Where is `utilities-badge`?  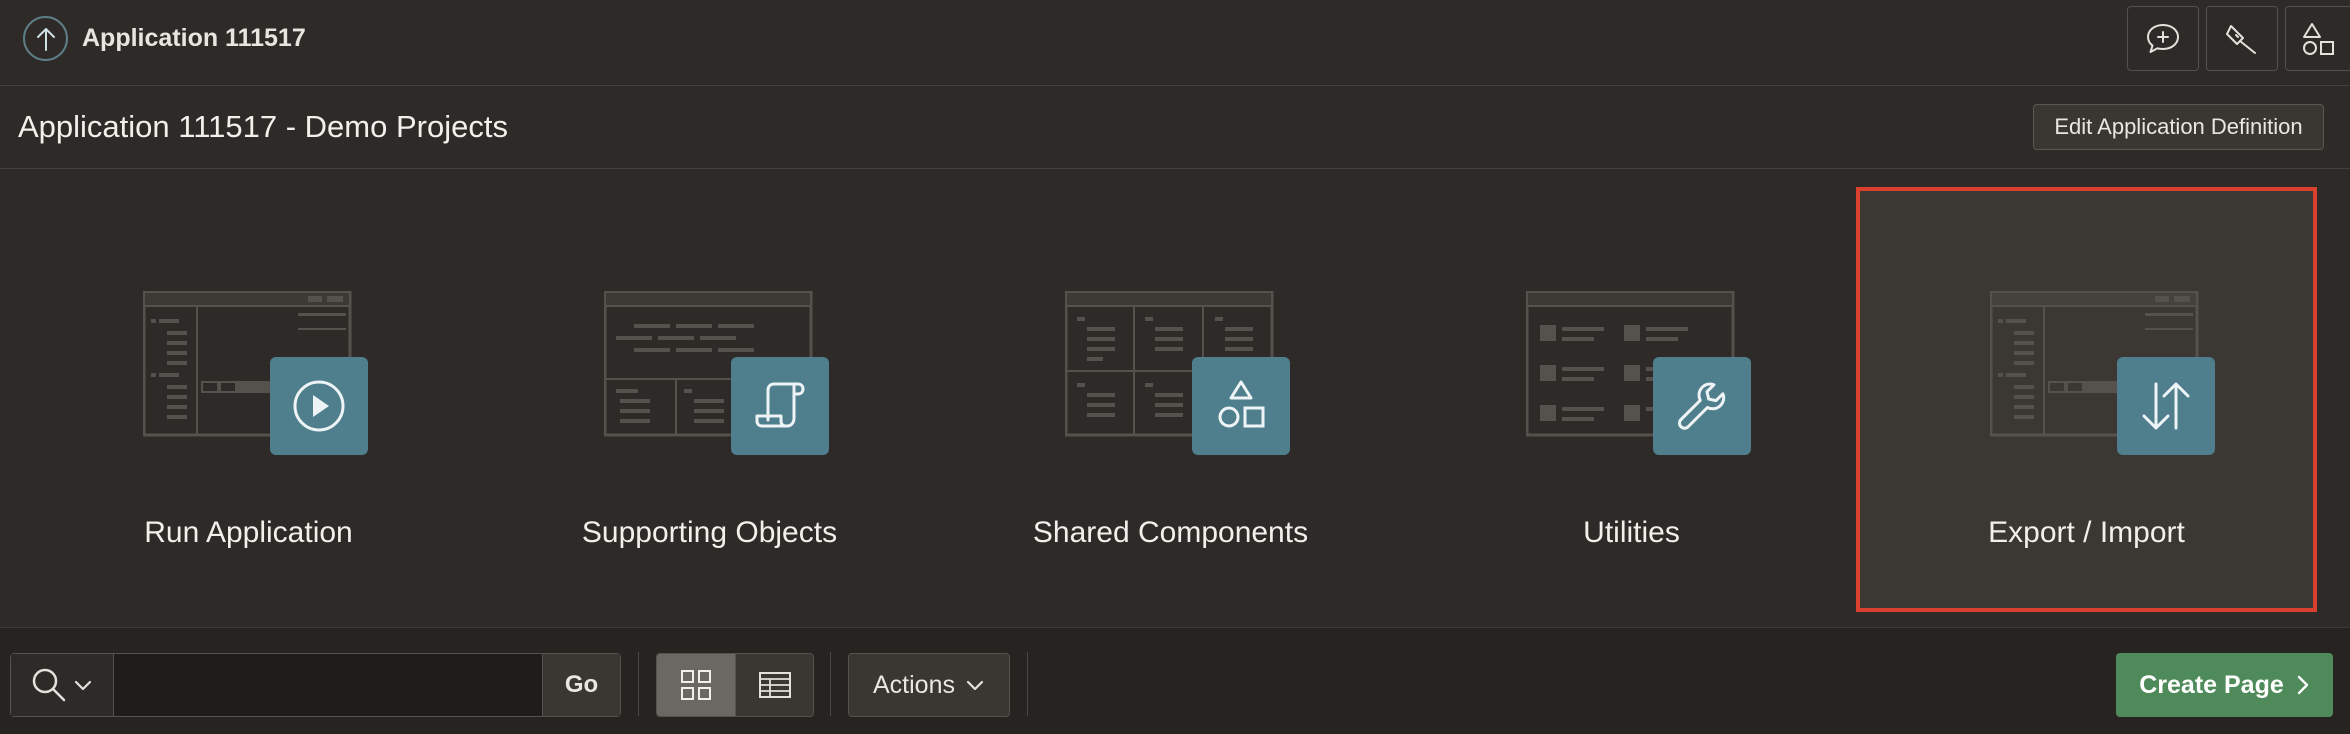 utilities-badge is located at coordinates (1702, 406).